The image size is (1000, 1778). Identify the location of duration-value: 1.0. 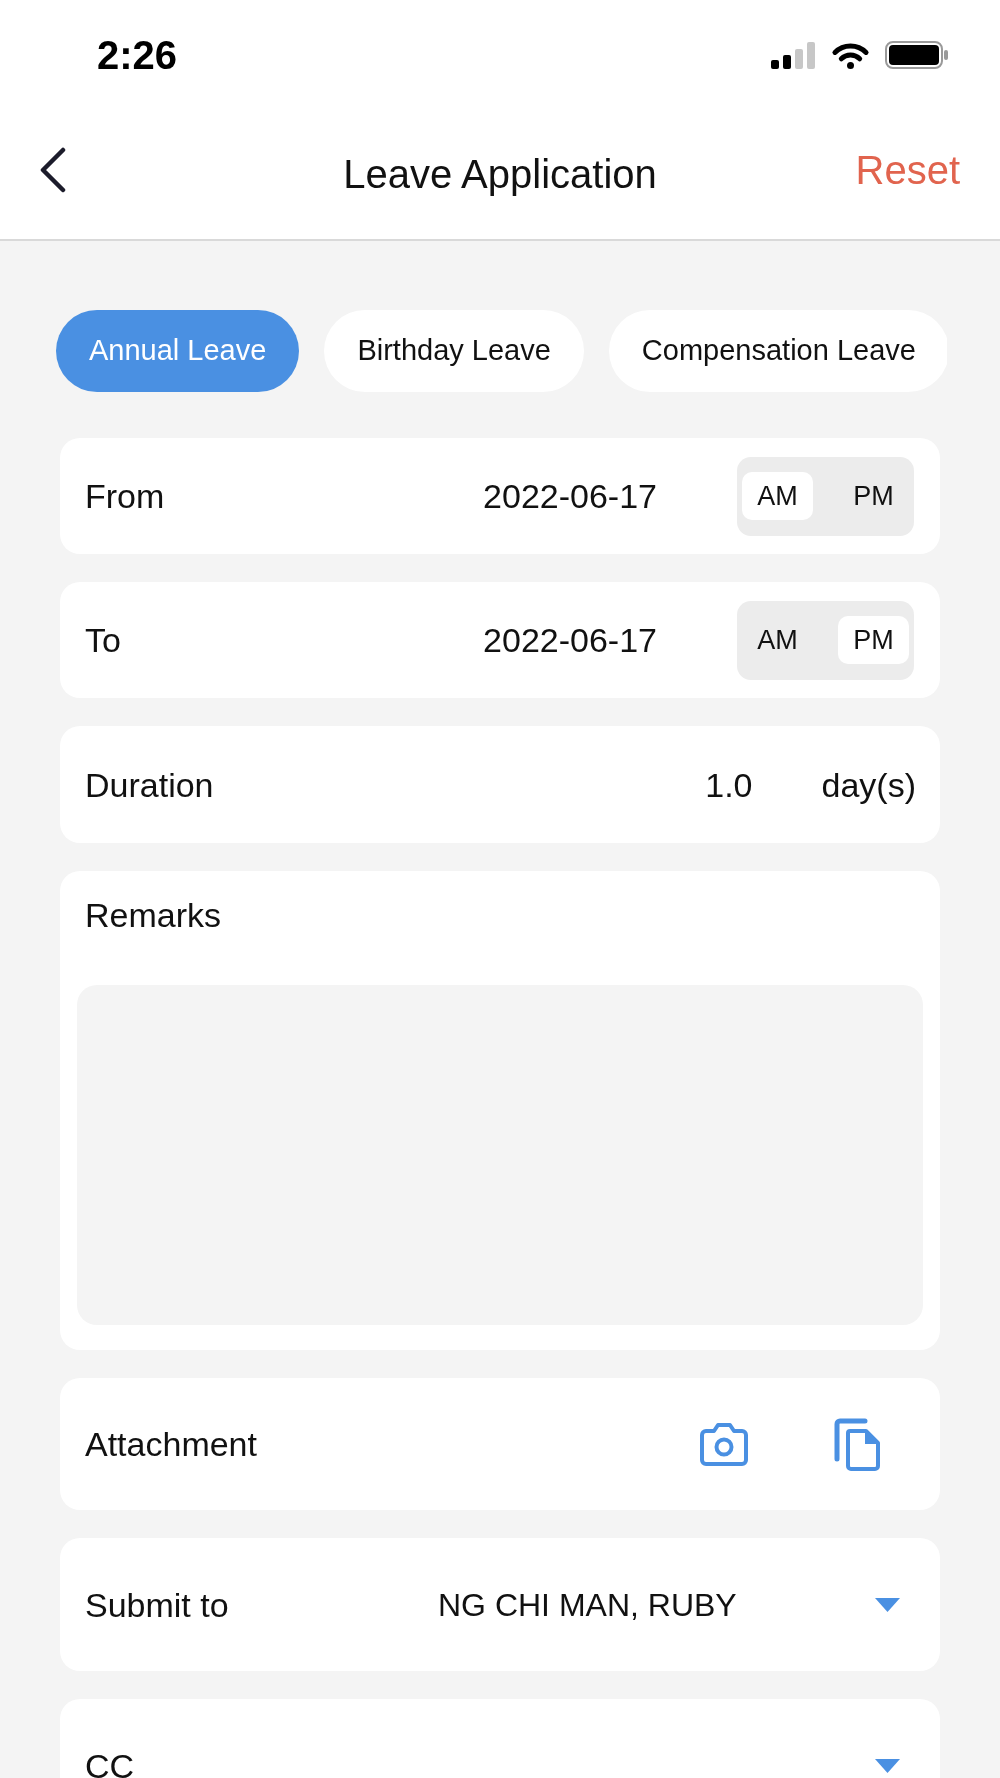
(729, 784).